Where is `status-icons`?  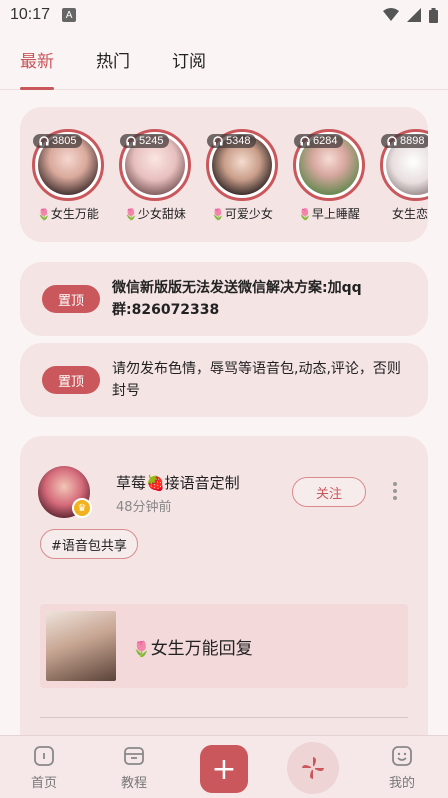 status-icons is located at coordinates (410, 15).